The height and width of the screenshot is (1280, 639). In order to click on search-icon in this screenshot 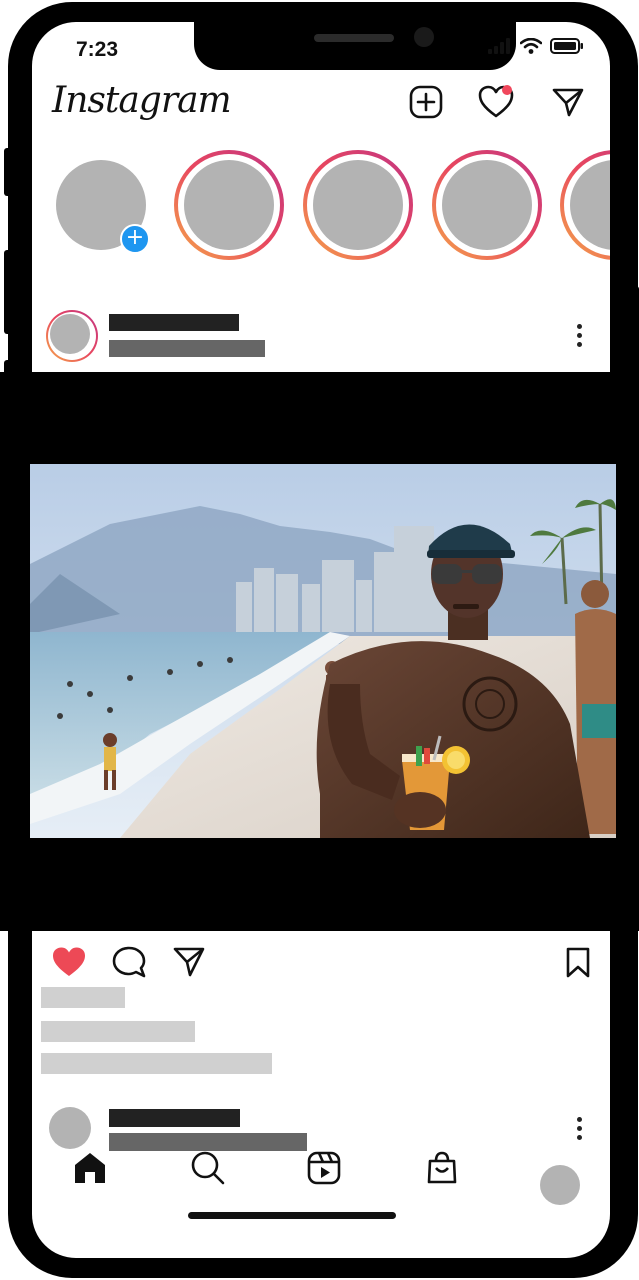, I will do `click(208, 1168)`.